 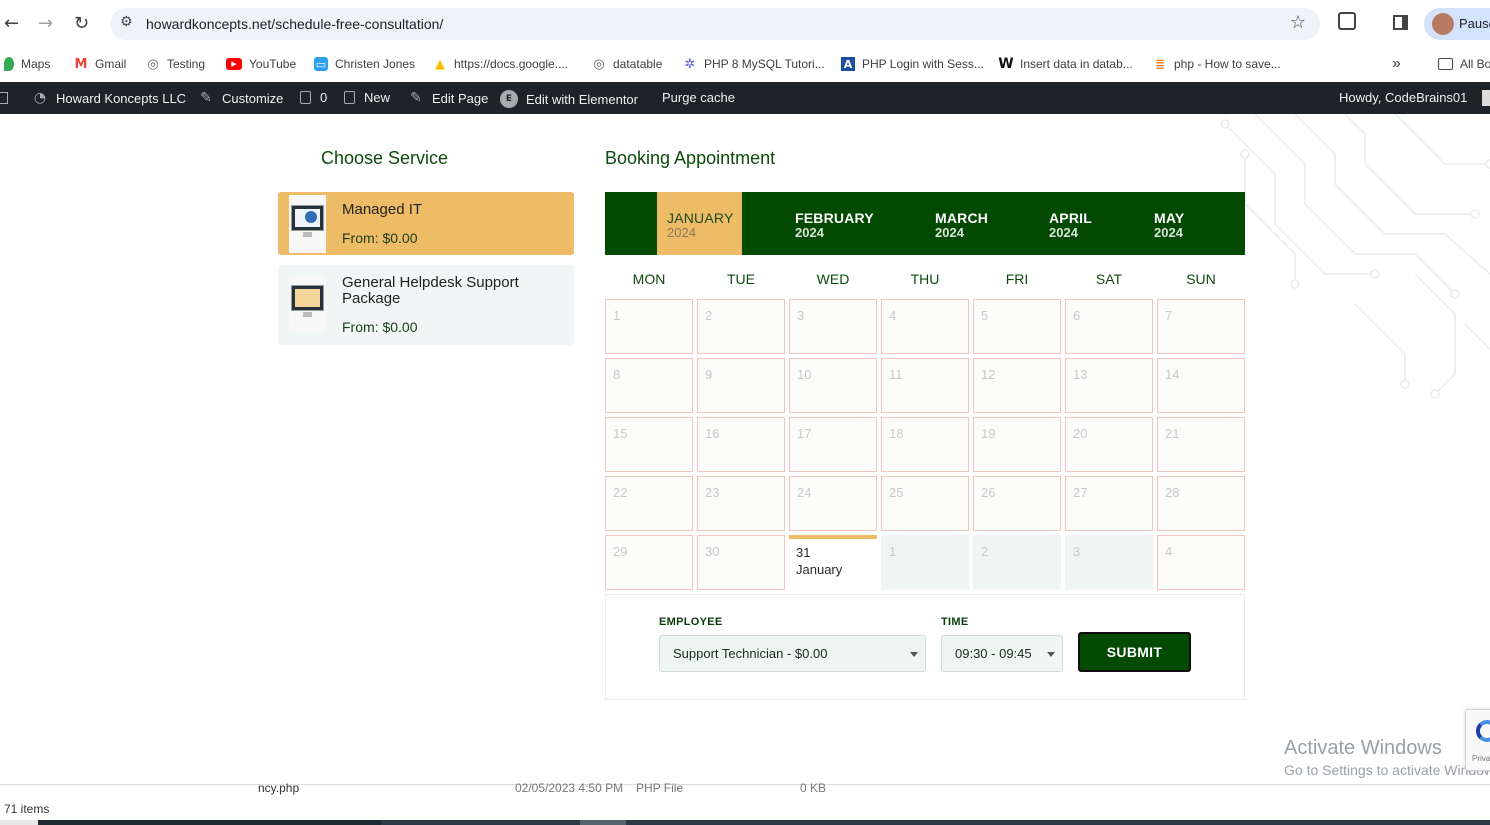 I want to click on bookmark-christen-jones: ▭ Christen Jones, so click(x=364, y=64).